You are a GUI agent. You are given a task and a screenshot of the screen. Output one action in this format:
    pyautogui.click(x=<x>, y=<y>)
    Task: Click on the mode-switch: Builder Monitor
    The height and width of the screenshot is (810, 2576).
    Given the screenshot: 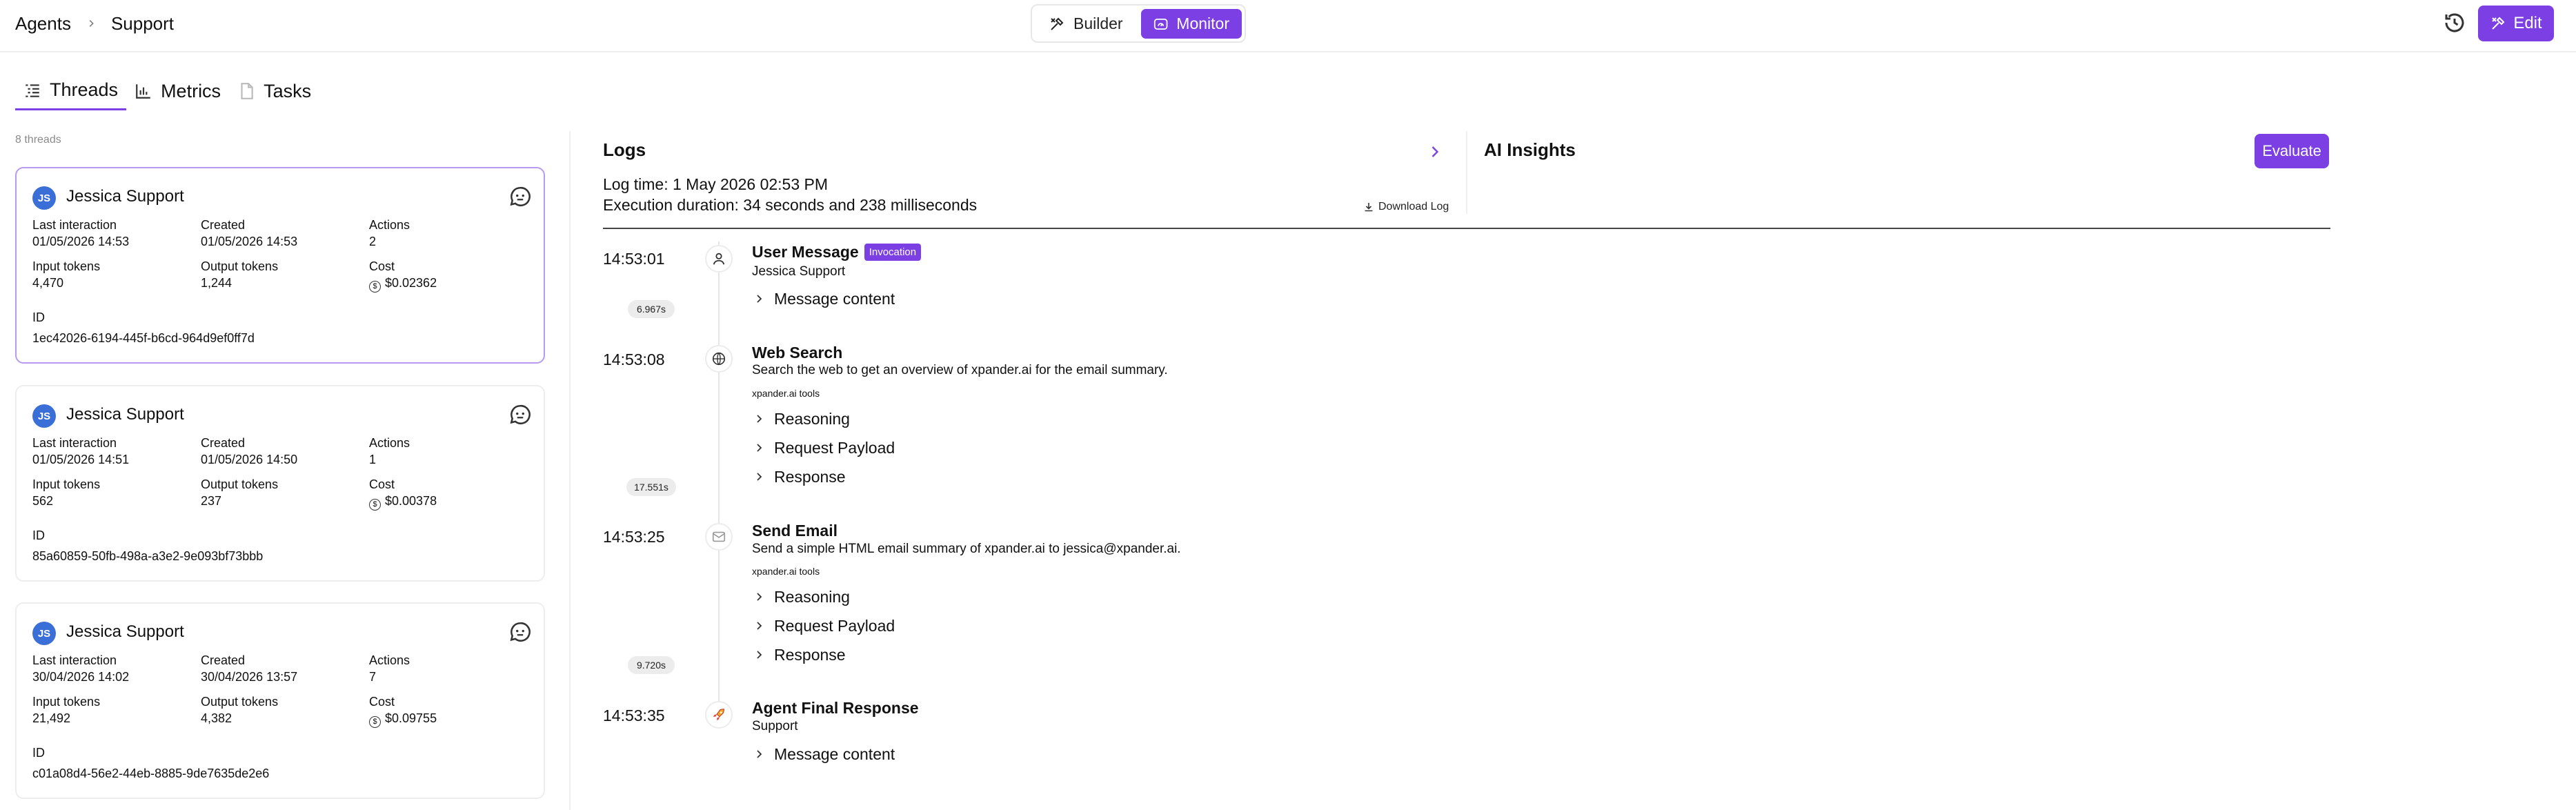 What is the action you would take?
    pyautogui.click(x=1138, y=23)
    